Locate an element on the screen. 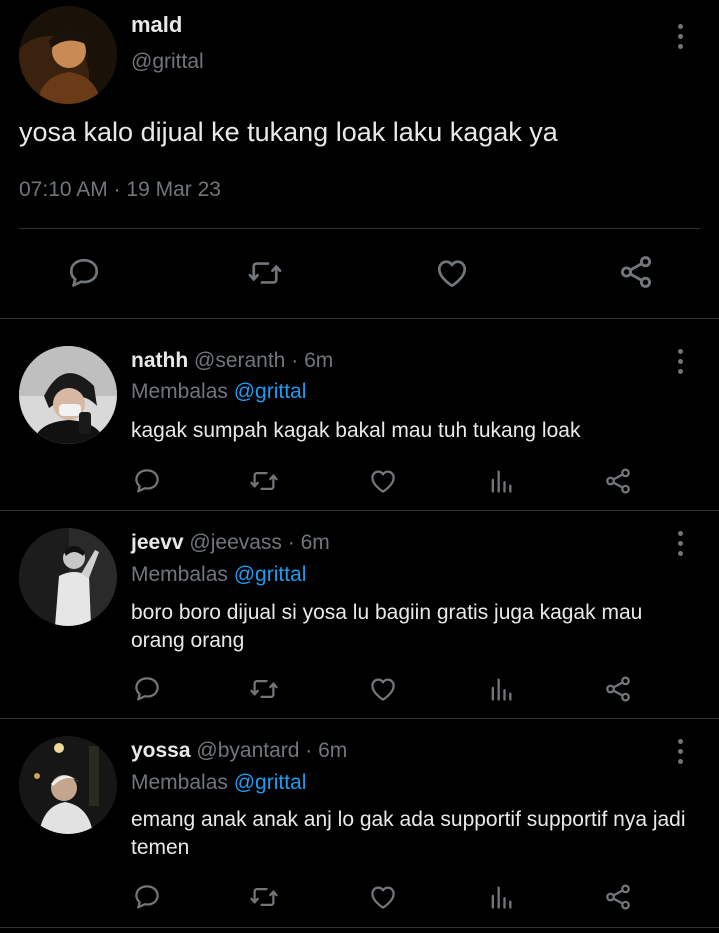 The width and height of the screenshot is (719, 933). tweet-timestamp: 07:10 AM · 19 Mar 23 is located at coordinates (120, 190).